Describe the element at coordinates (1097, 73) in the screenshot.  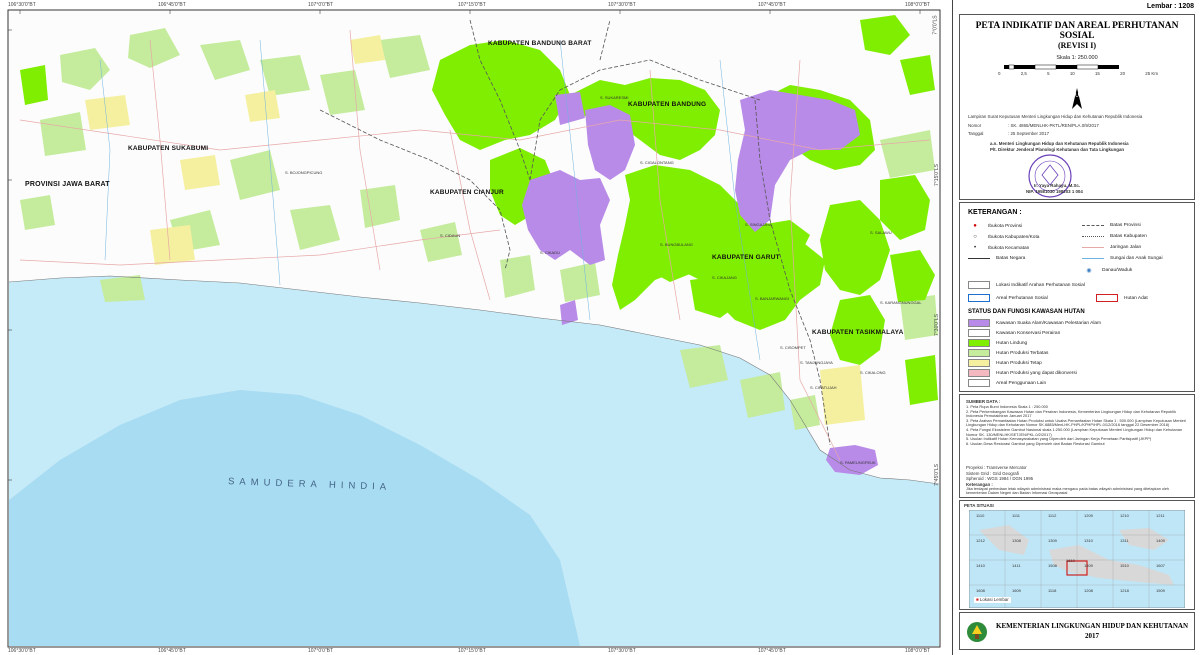
I see `scale-tick: 15` at that location.